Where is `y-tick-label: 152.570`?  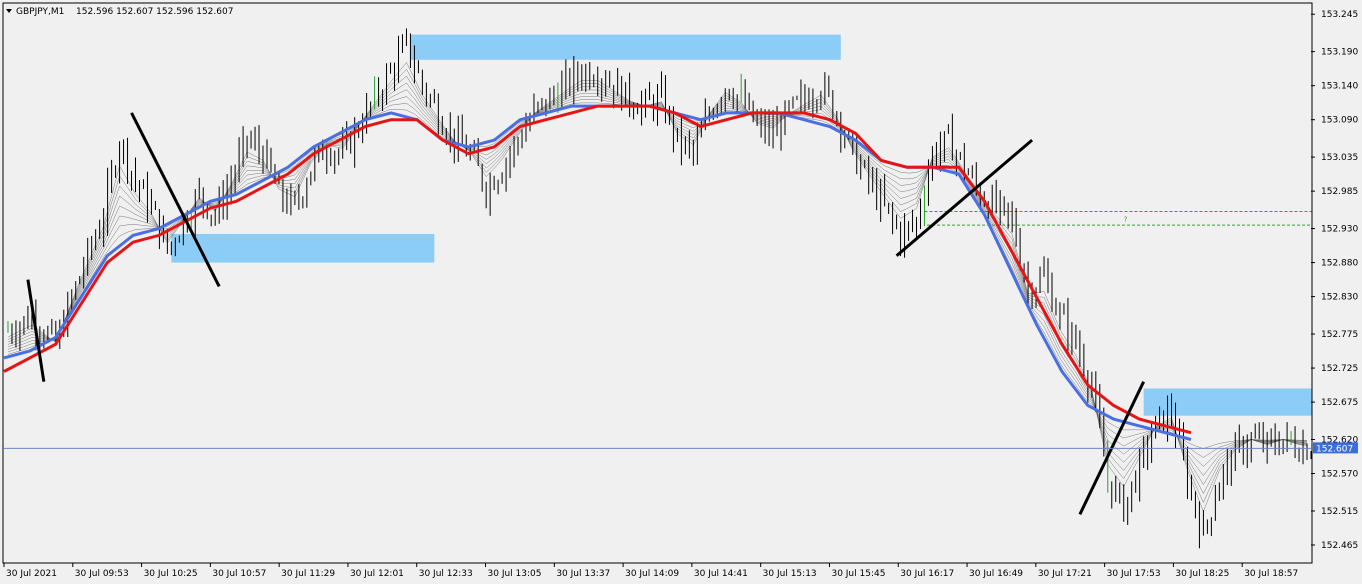 y-tick-label: 152.570 is located at coordinates (1339, 475).